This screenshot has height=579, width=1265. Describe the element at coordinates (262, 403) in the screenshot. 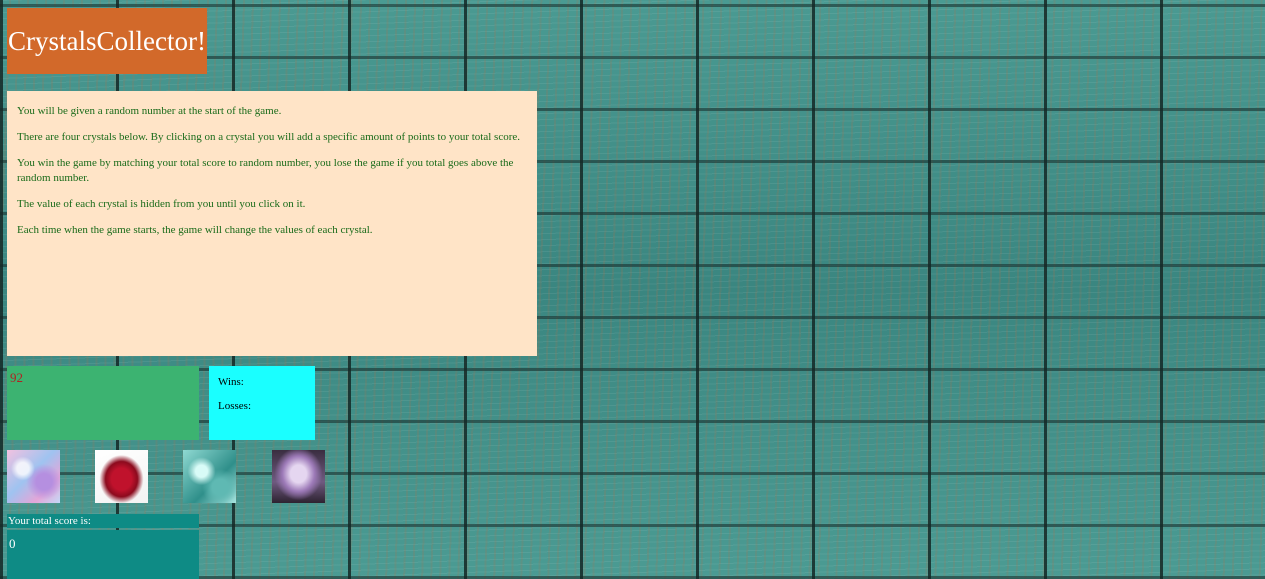

I see `stats-box: Wins: Losses:` at that location.